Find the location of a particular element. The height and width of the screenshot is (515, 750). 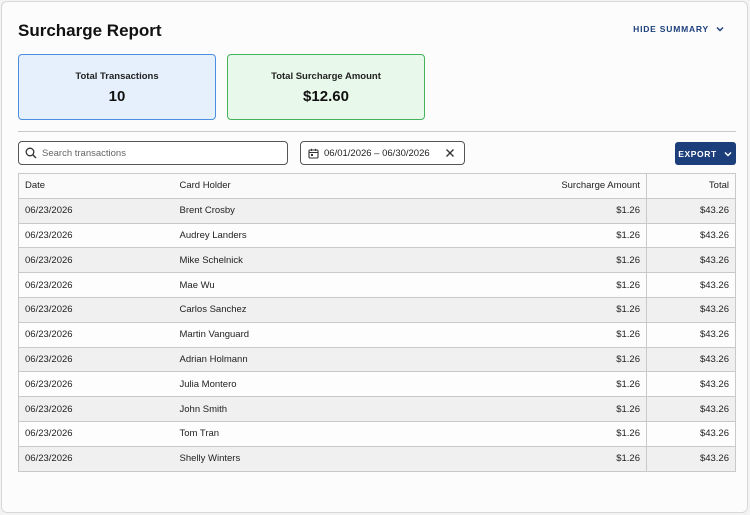

table-row: 06/23/2026 Tom Tran $1.26 $43.26 is located at coordinates (377, 434).